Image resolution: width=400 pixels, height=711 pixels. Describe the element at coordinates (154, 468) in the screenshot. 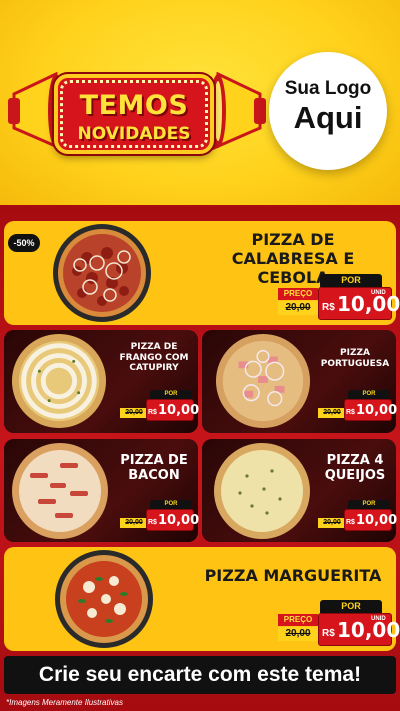

I see `product-name: PIZZA DE BACON` at that location.